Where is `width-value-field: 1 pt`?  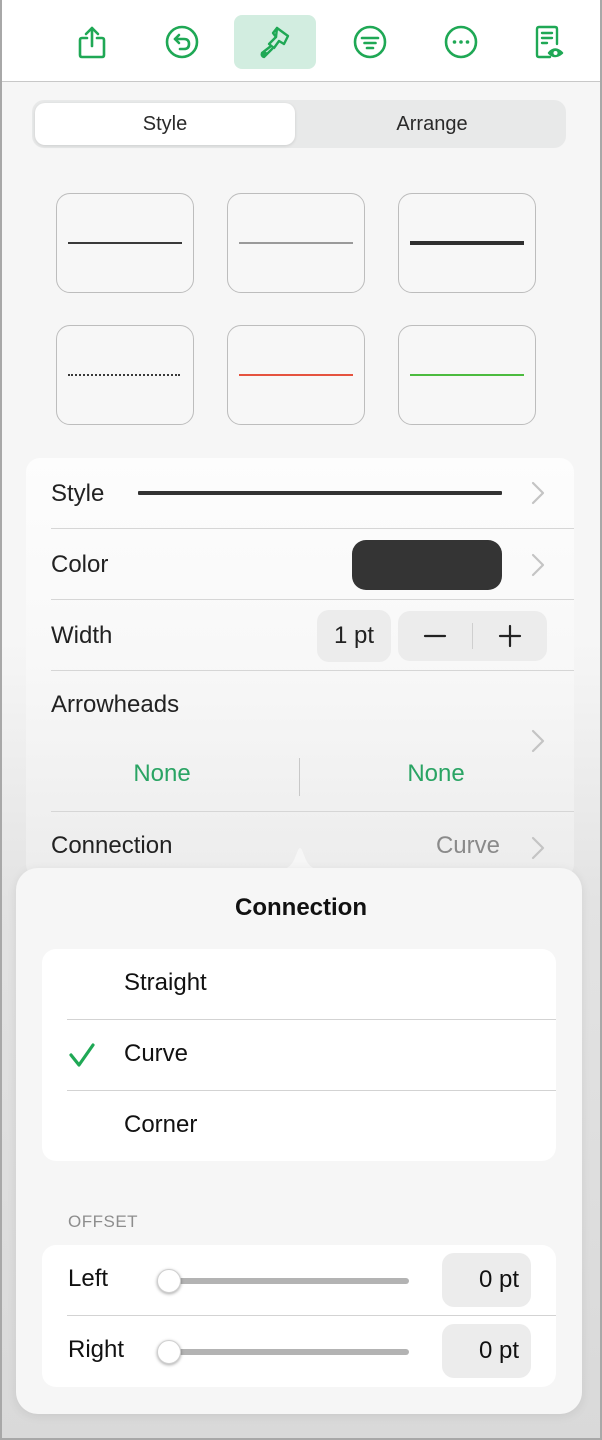
width-value-field: 1 pt is located at coordinates (354, 636).